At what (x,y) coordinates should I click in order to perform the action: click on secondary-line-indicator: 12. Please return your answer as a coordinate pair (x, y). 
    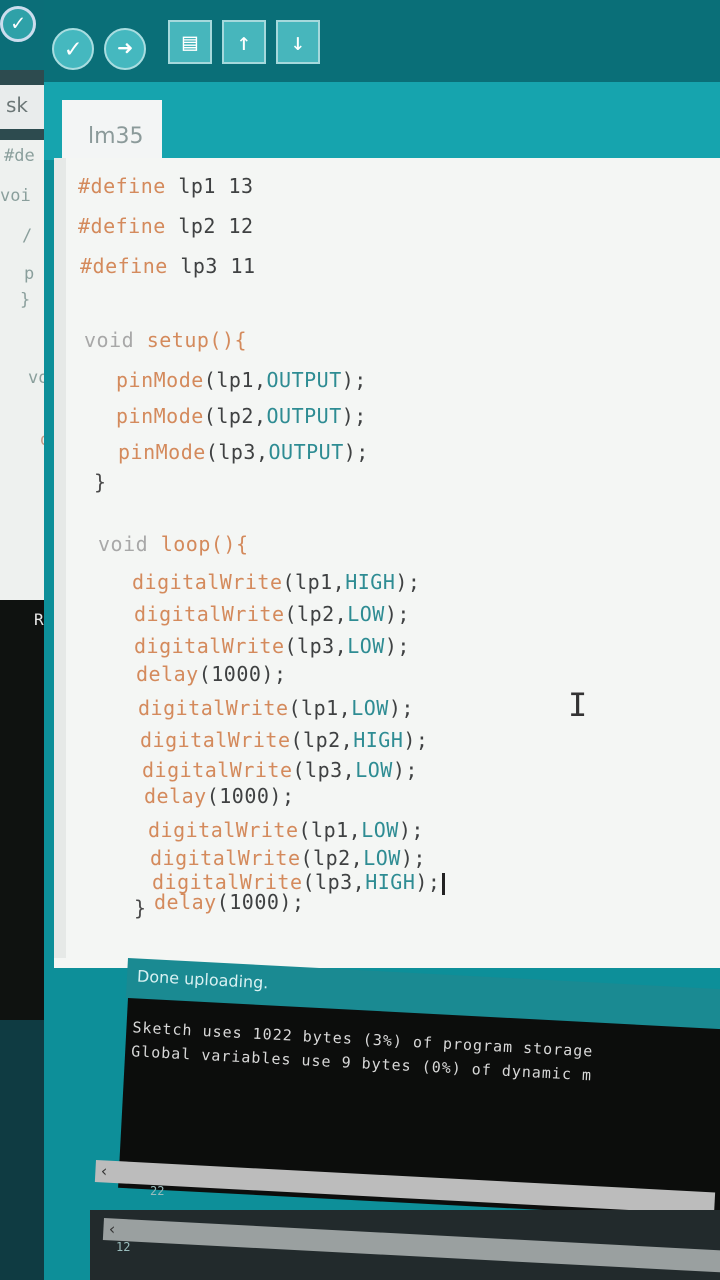
    Looking at the image, I should click on (123, 1247).